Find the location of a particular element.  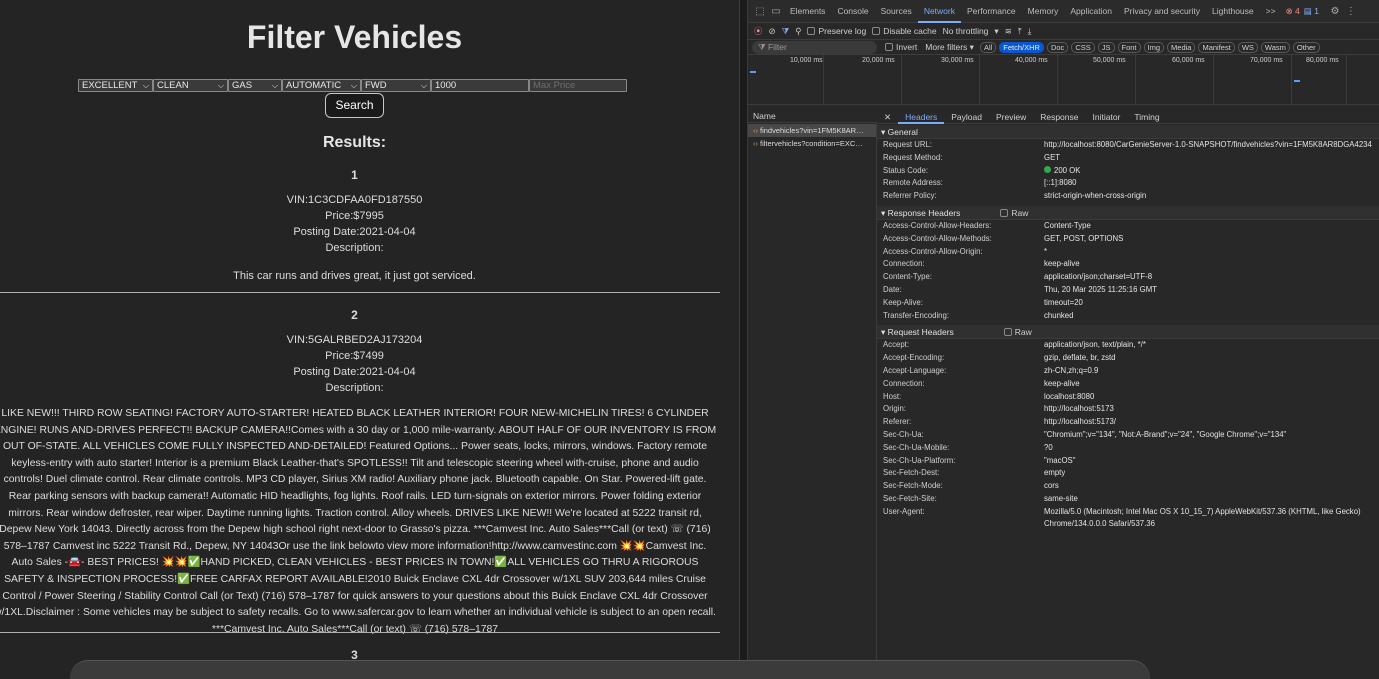

type-filter-wasm: Wasm is located at coordinates (1275, 47).